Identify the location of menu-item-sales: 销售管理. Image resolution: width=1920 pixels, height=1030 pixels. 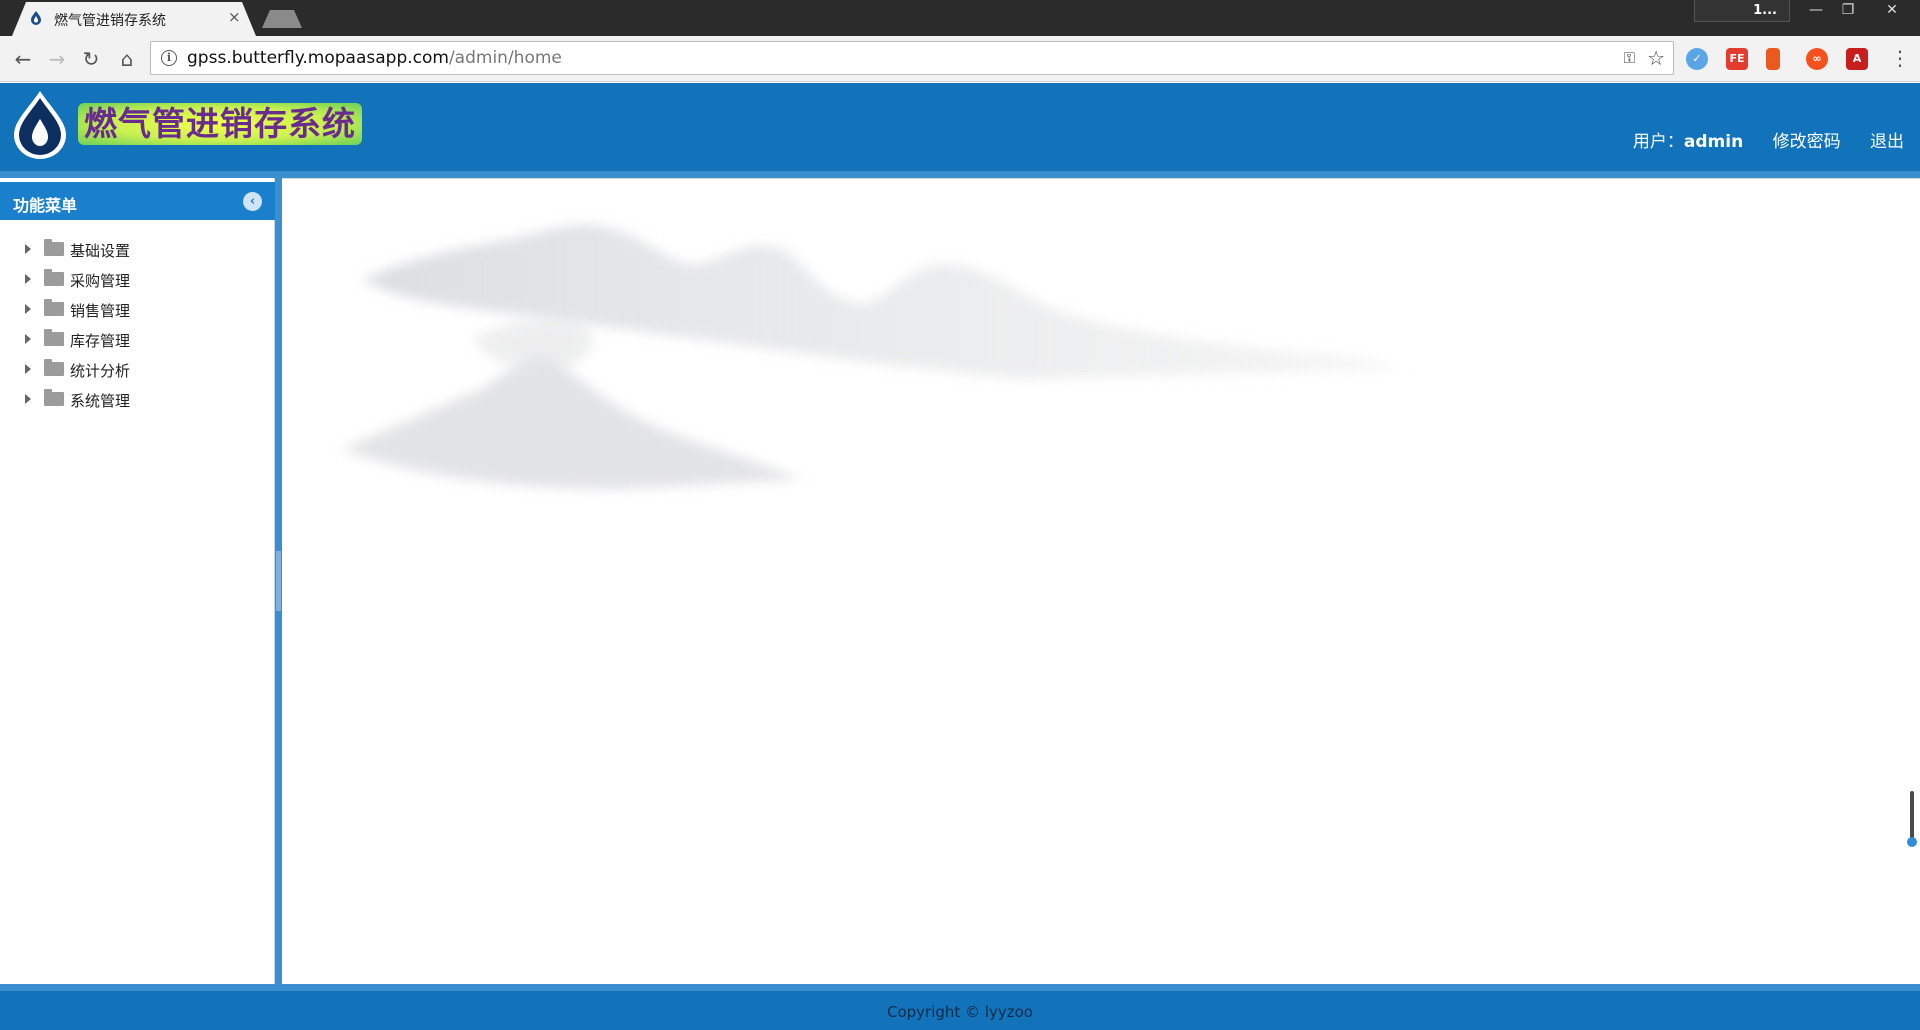
(137, 309).